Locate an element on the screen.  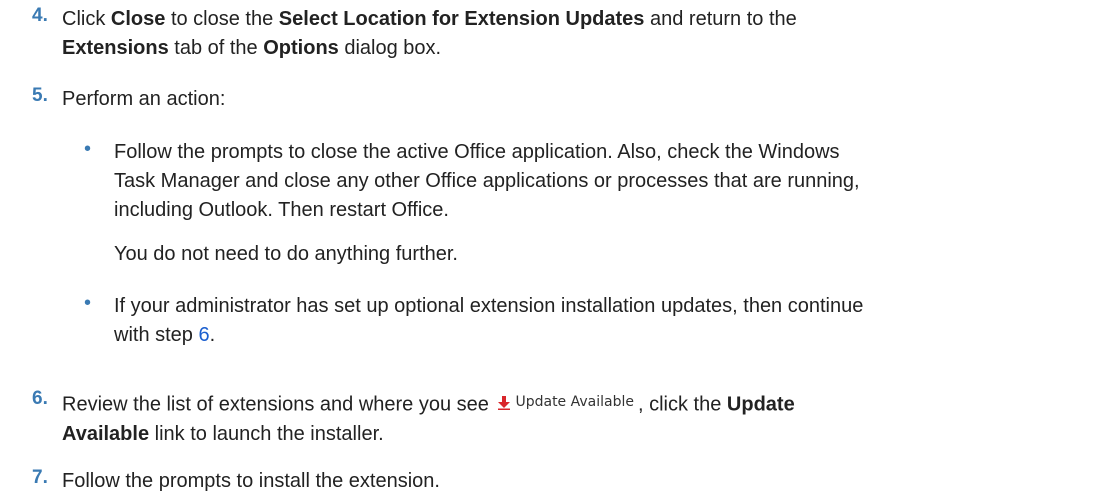
update-available-badge: Update Available is located at coordinates (566, 402).